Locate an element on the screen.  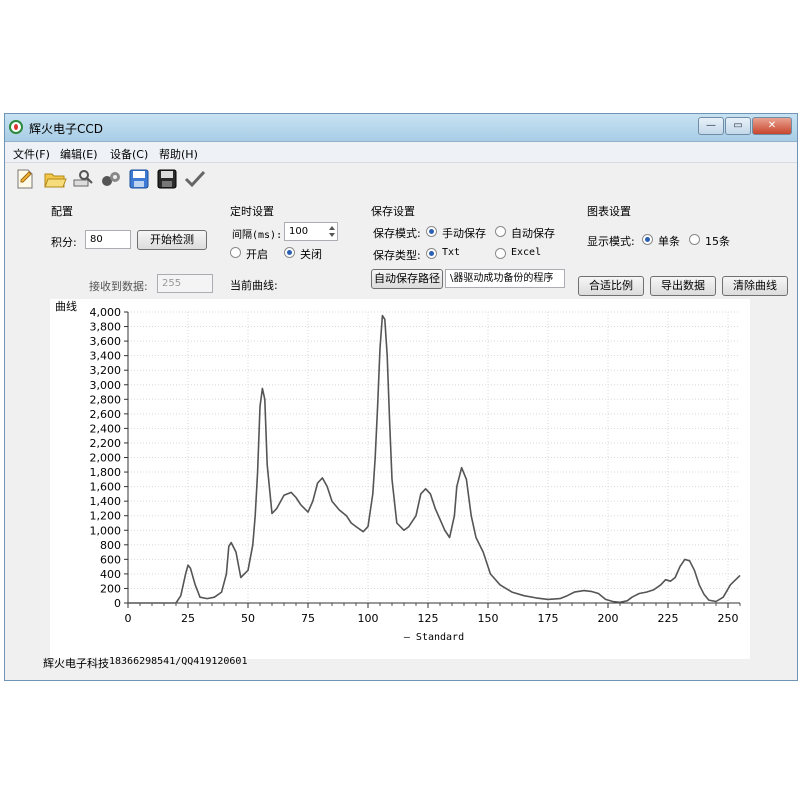
x-tick-label: 75 is located at coordinates (308, 618).